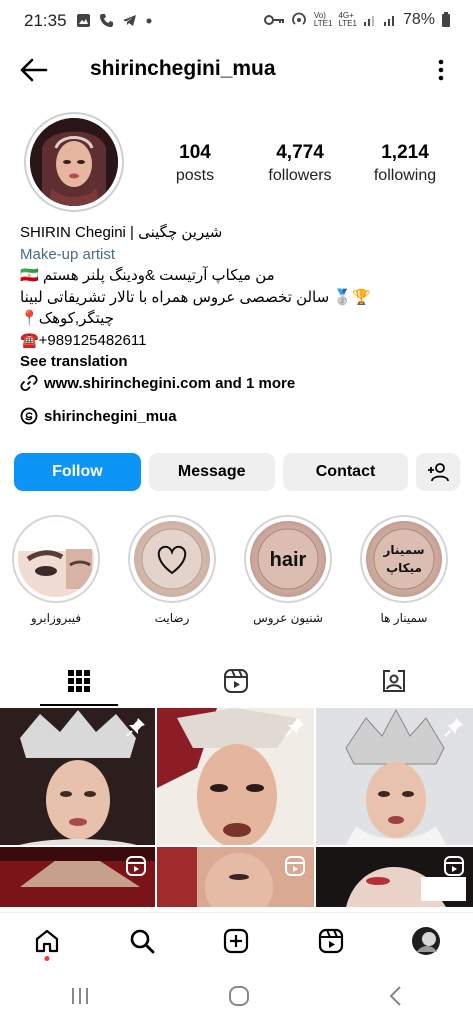  I want to click on following-count: 1,214, so click(405, 152).